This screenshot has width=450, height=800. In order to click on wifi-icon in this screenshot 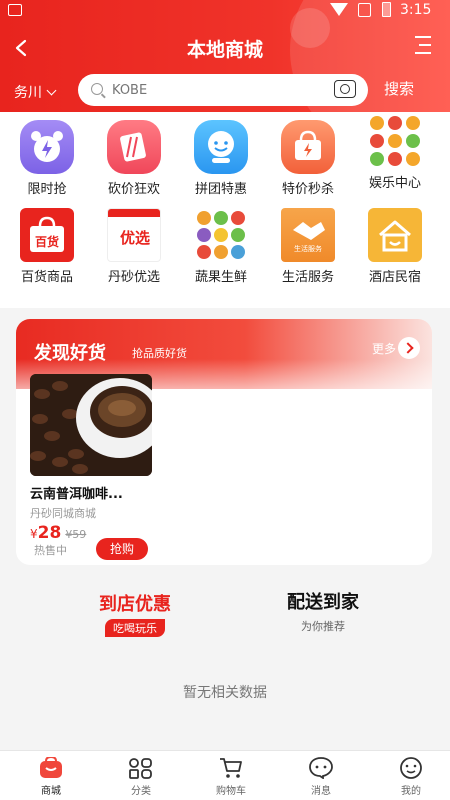, I will do `click(339, 9)`.